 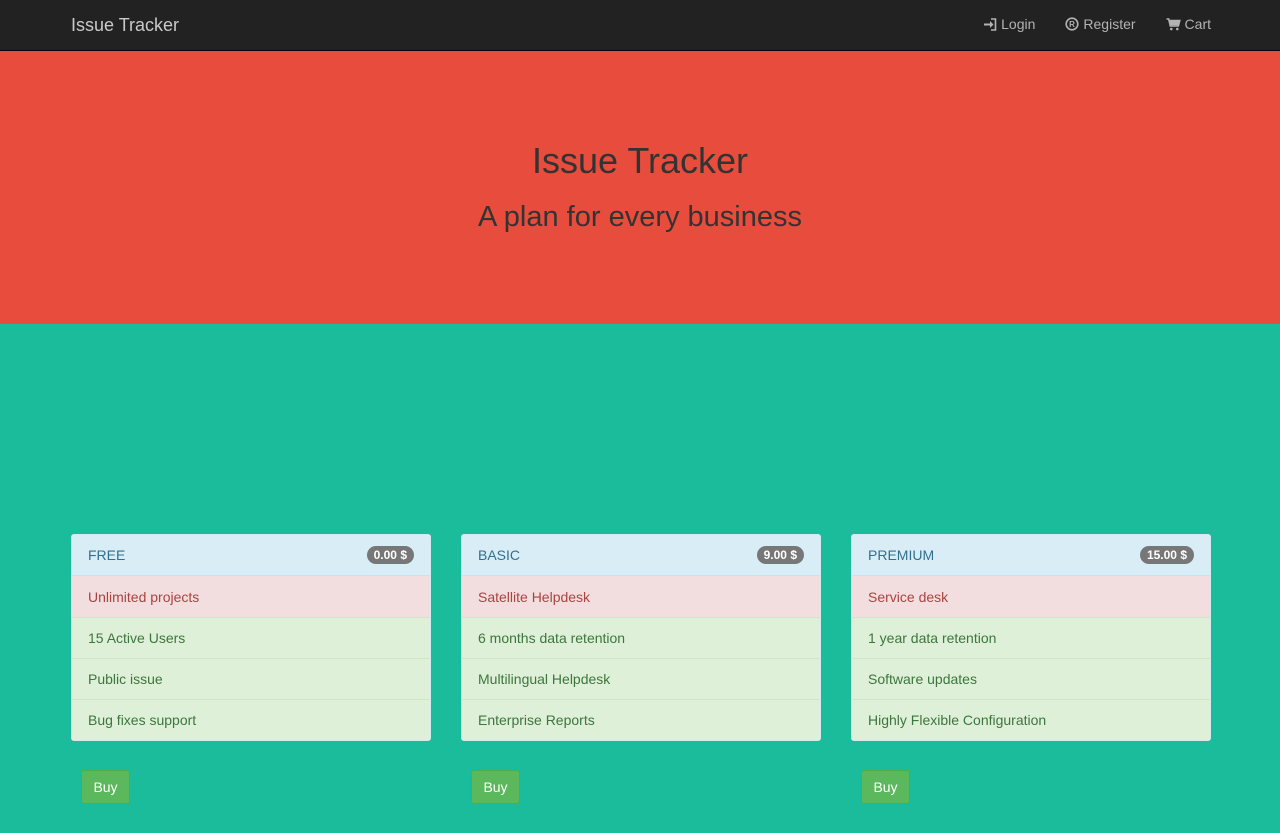 I want to click on navbar: Issue Tracker Login R Register Cart, so click(x=640, y=25).